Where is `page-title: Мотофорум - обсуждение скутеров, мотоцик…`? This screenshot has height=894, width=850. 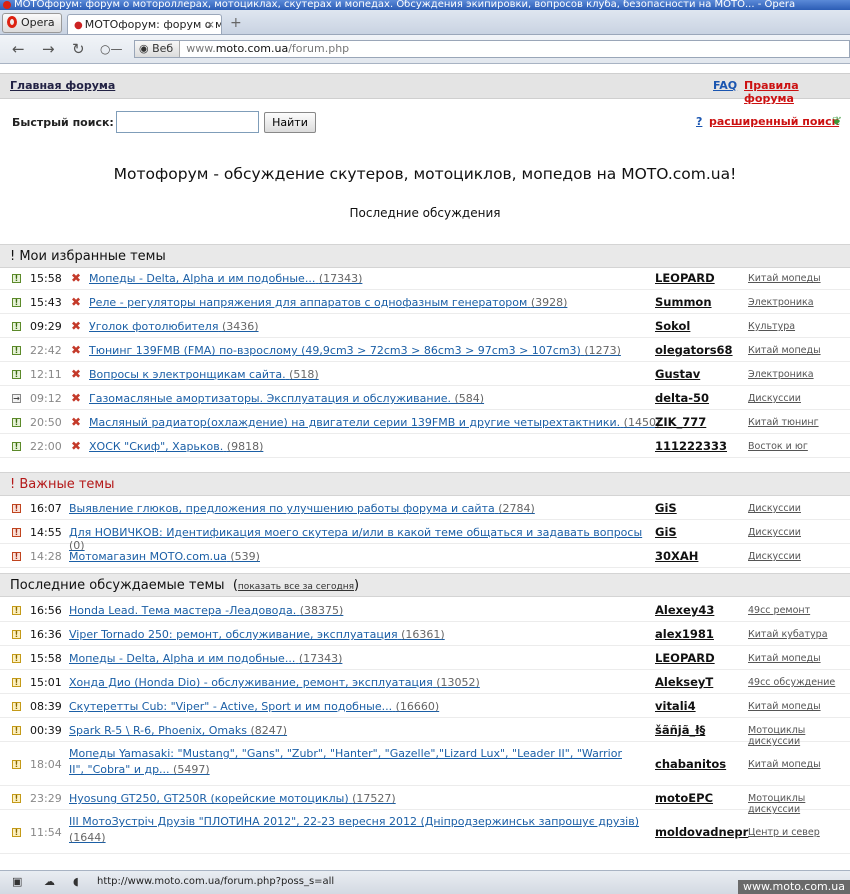
page-title: Мотофорум - обсуждение скутеров, мотоцик… is located at coordinates (425, 174).